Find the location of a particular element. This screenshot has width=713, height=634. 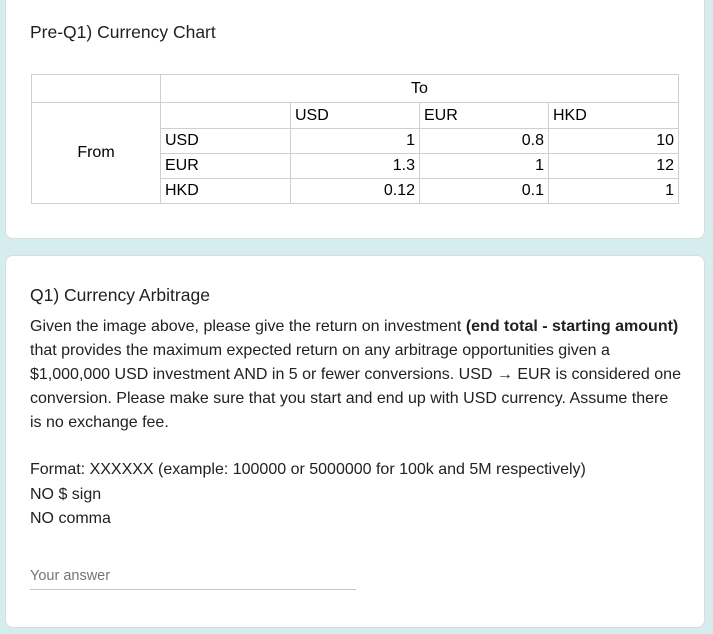

no-sign-line: NO $ sign is located at coordinates (66, 494).